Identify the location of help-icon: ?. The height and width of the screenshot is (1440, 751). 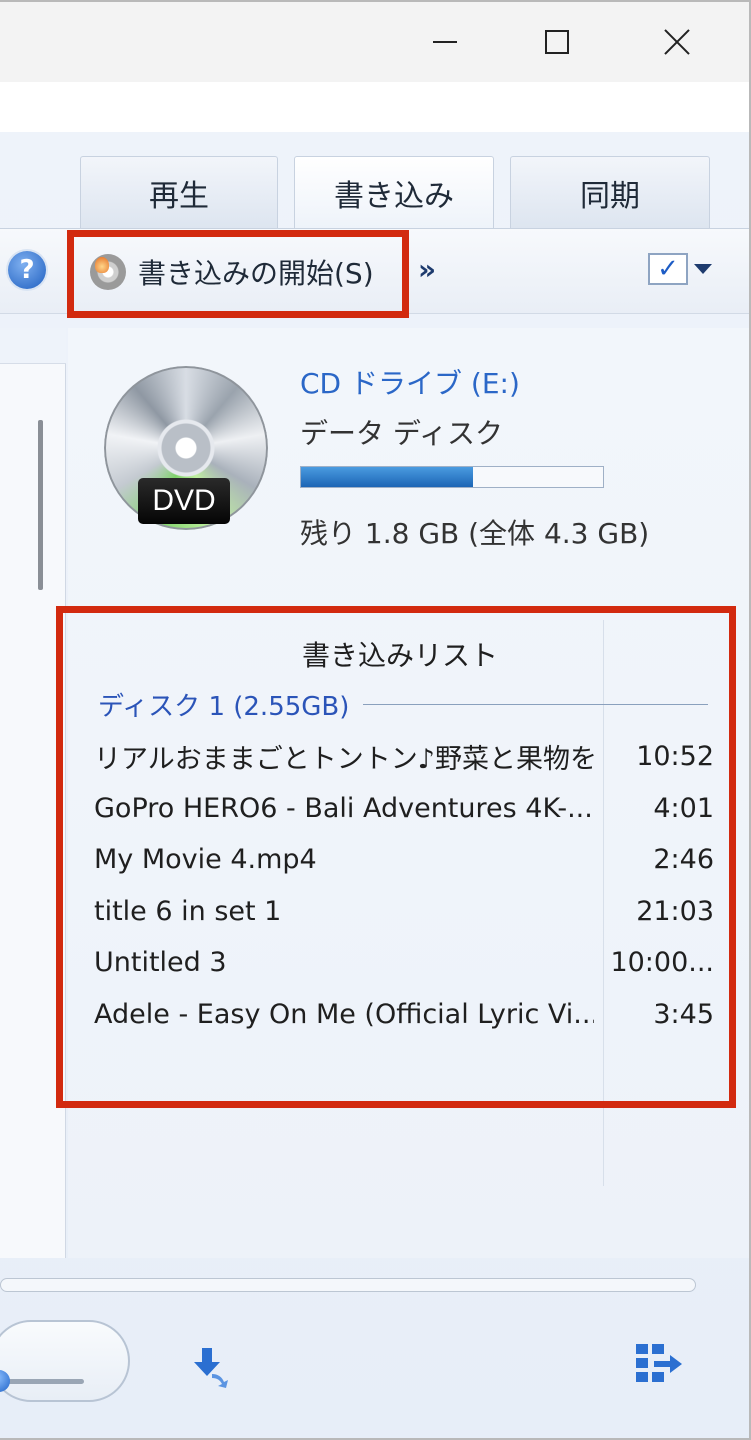
(27, 270).